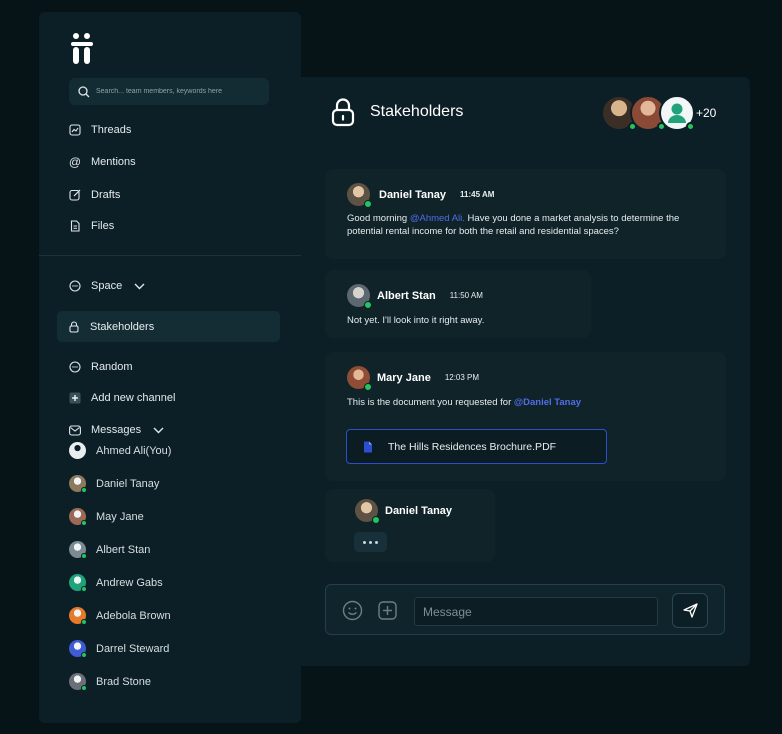  Describe the element at coordinates (133, 648) in the screenshot. I see `dm-name: Darrel Steward` at that location.